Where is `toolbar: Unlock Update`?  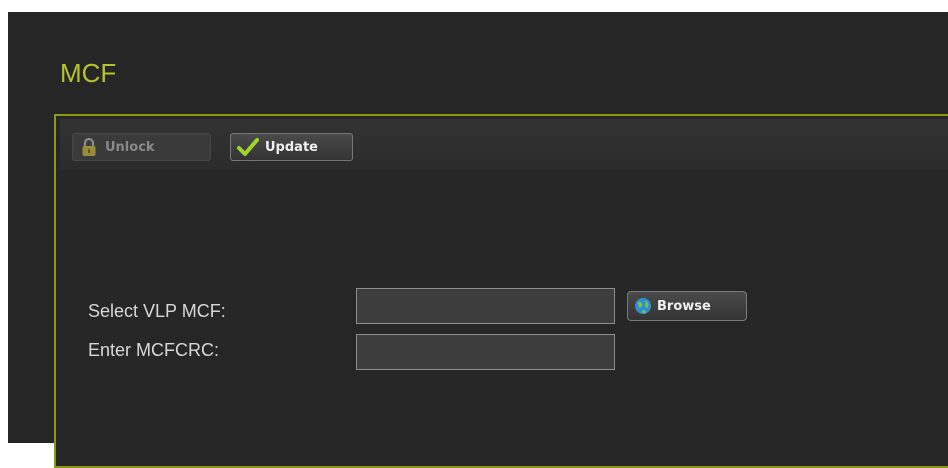
toolbar: Unlock Update is located at coordinates (504, 144).